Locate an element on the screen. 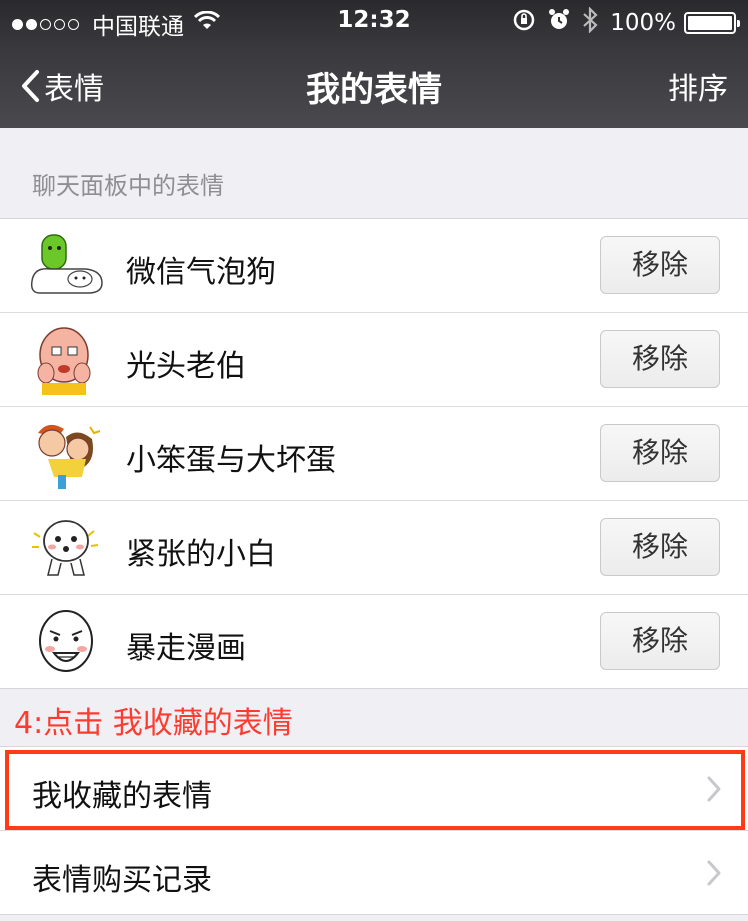 The width and height of the screenshot is (748, 921). list-item: 紧张的小白 移除 is located at coordinates (374, 548).